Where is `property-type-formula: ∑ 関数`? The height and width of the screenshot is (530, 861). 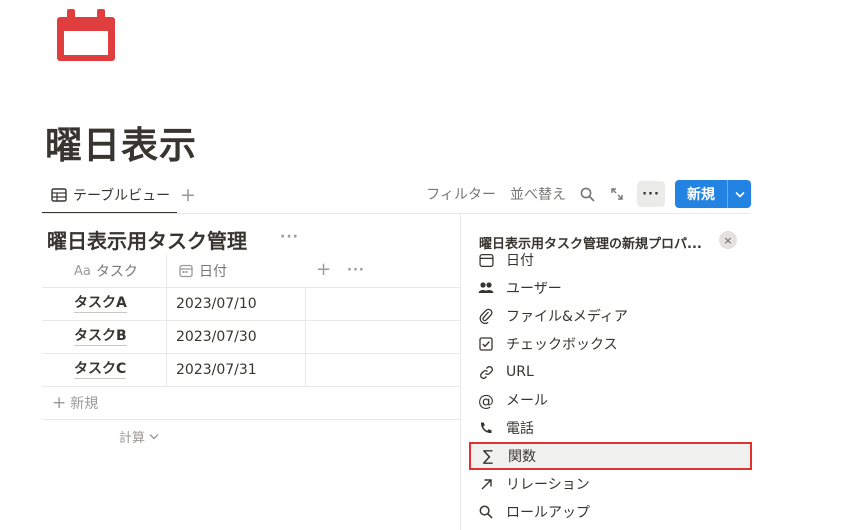 property-type-formula: ∑ 関数 is located at coordinates (610, 456).